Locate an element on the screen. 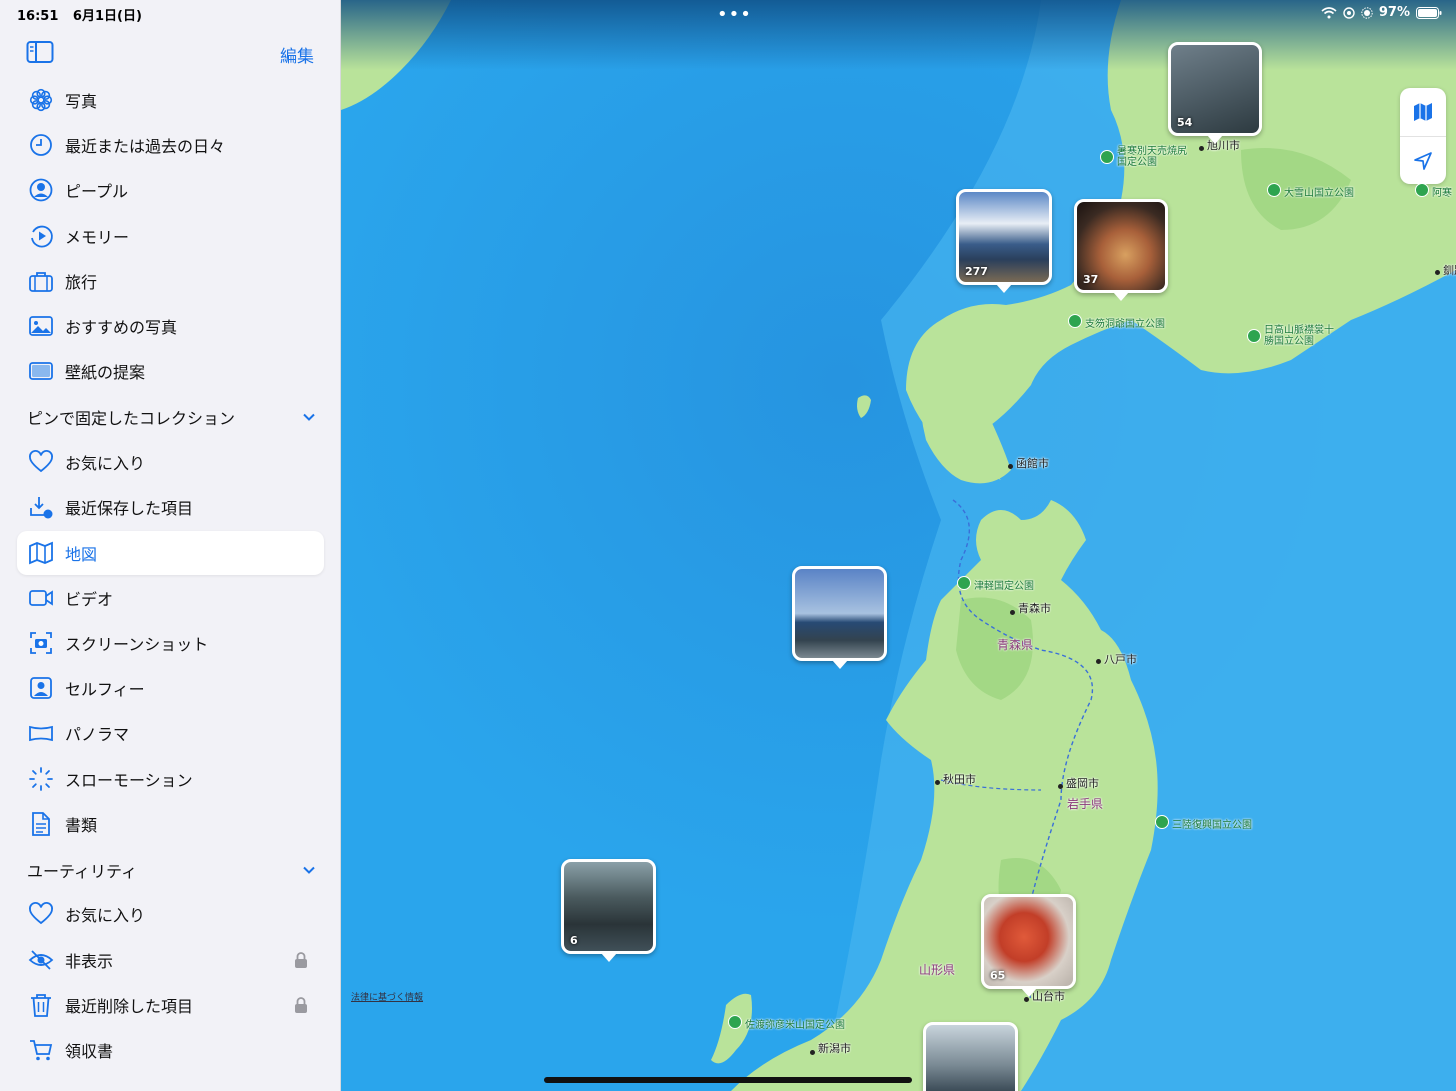 The image size is (1456, 1091). photo-count: 37 is located at coordinates (1091, 279).